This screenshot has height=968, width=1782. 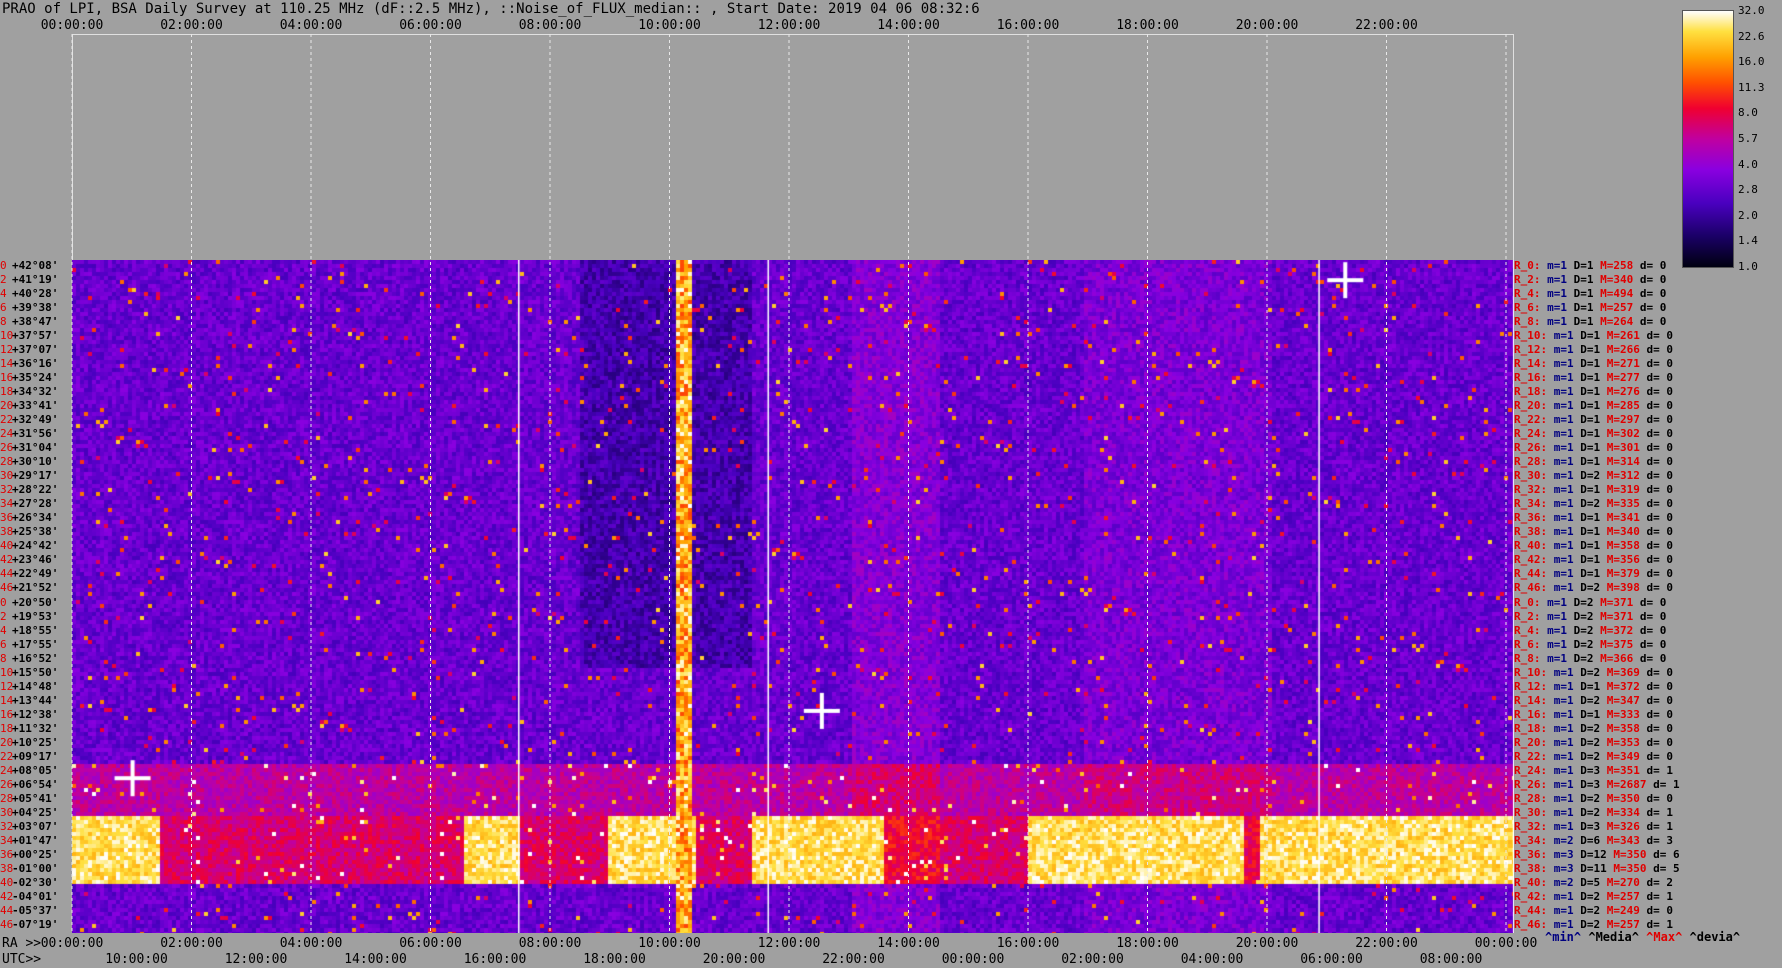 I want to click on stat-r: R_32:, so click(x=1531, y=490).